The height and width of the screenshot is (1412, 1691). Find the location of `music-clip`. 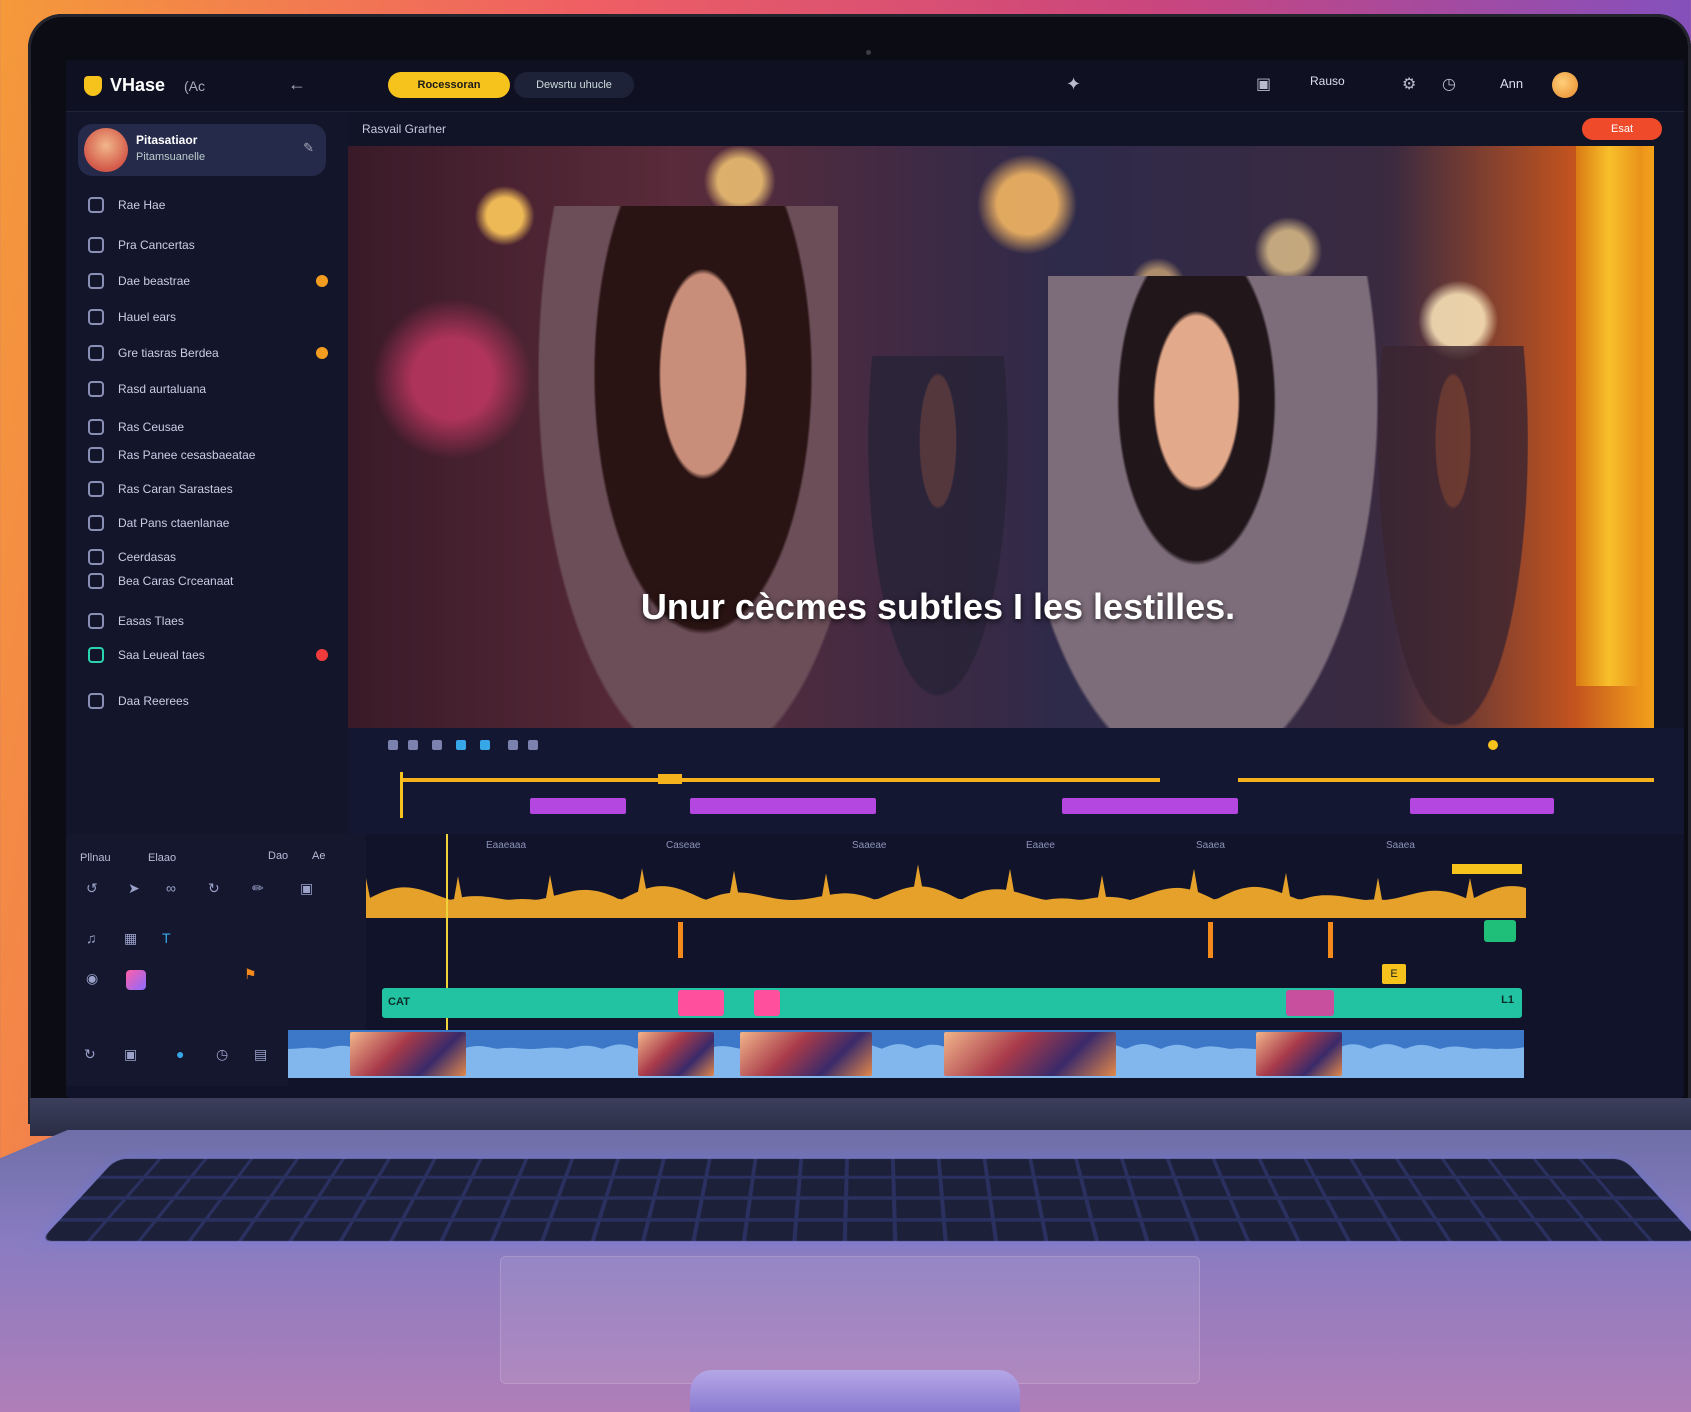

music-clip is located at coordinates (1487, 869).